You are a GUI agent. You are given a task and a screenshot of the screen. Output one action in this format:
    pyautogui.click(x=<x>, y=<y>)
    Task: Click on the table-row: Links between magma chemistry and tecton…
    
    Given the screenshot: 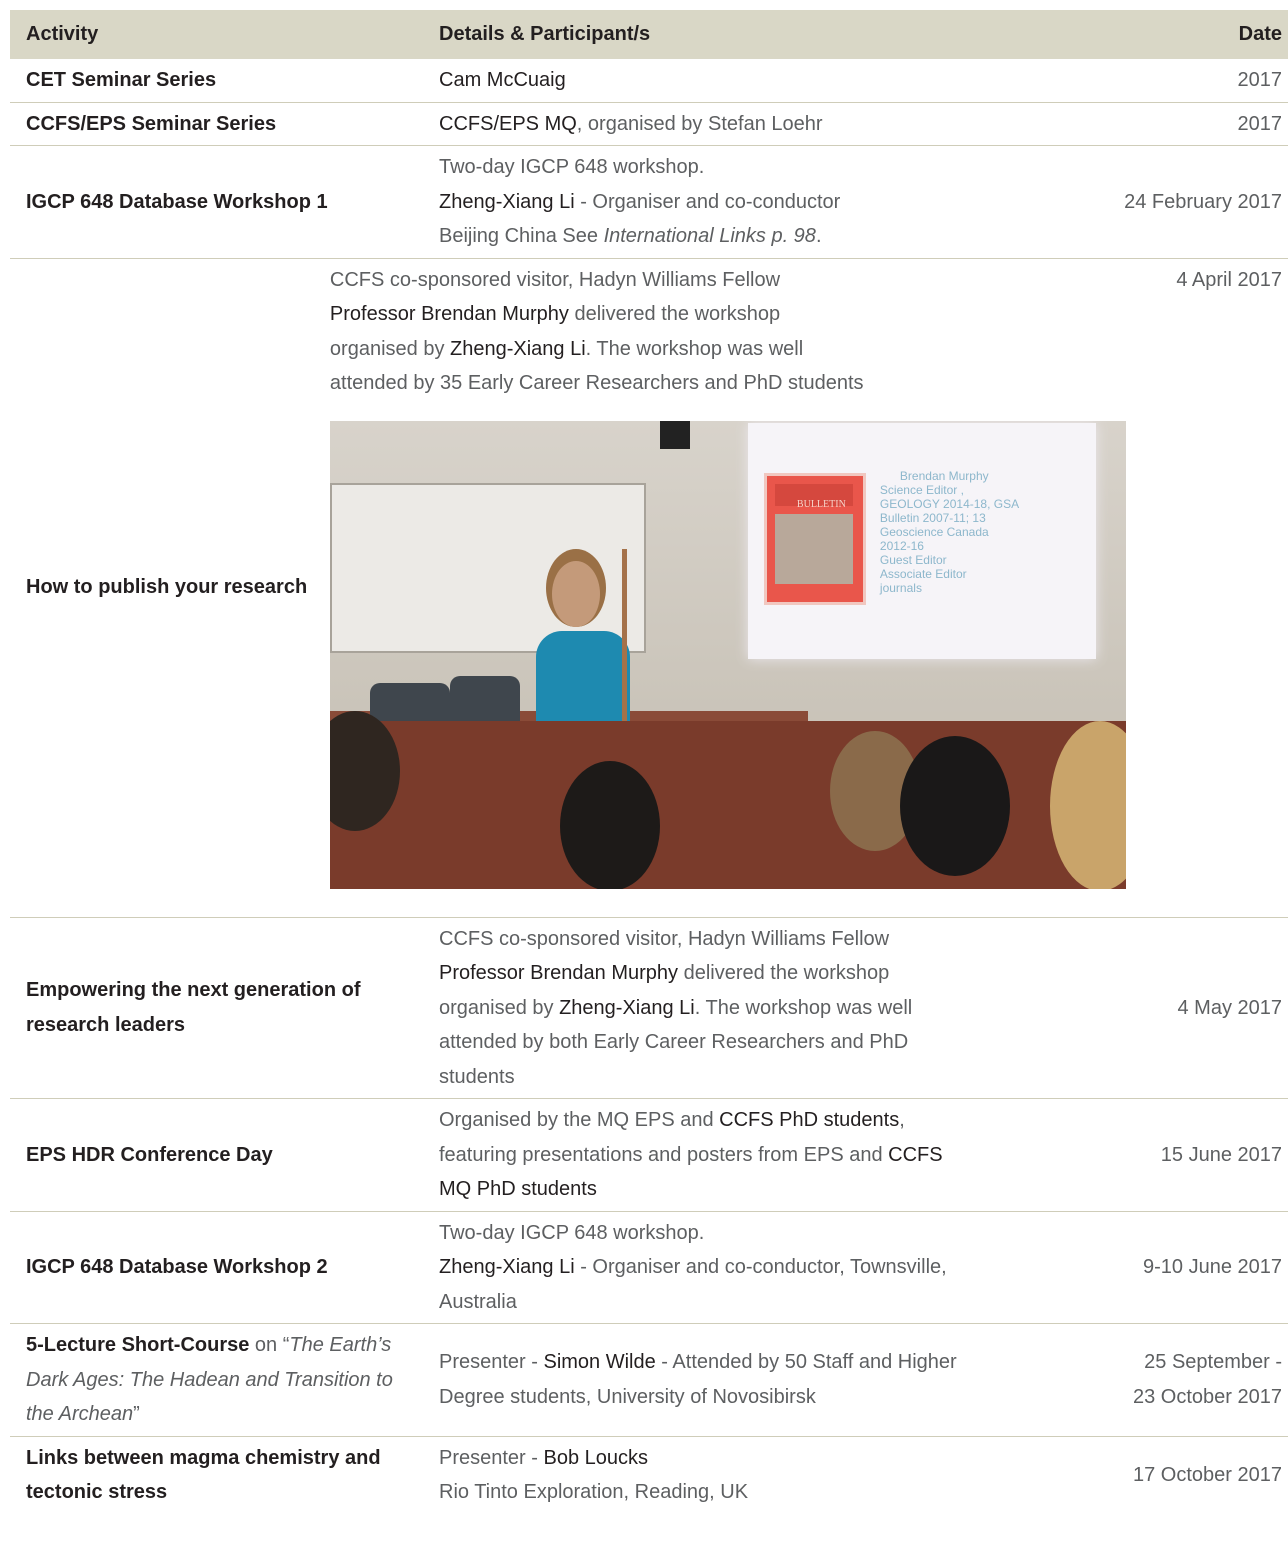 What is the action you would take?
    pyautogui.click(x=649, y=1475)
    